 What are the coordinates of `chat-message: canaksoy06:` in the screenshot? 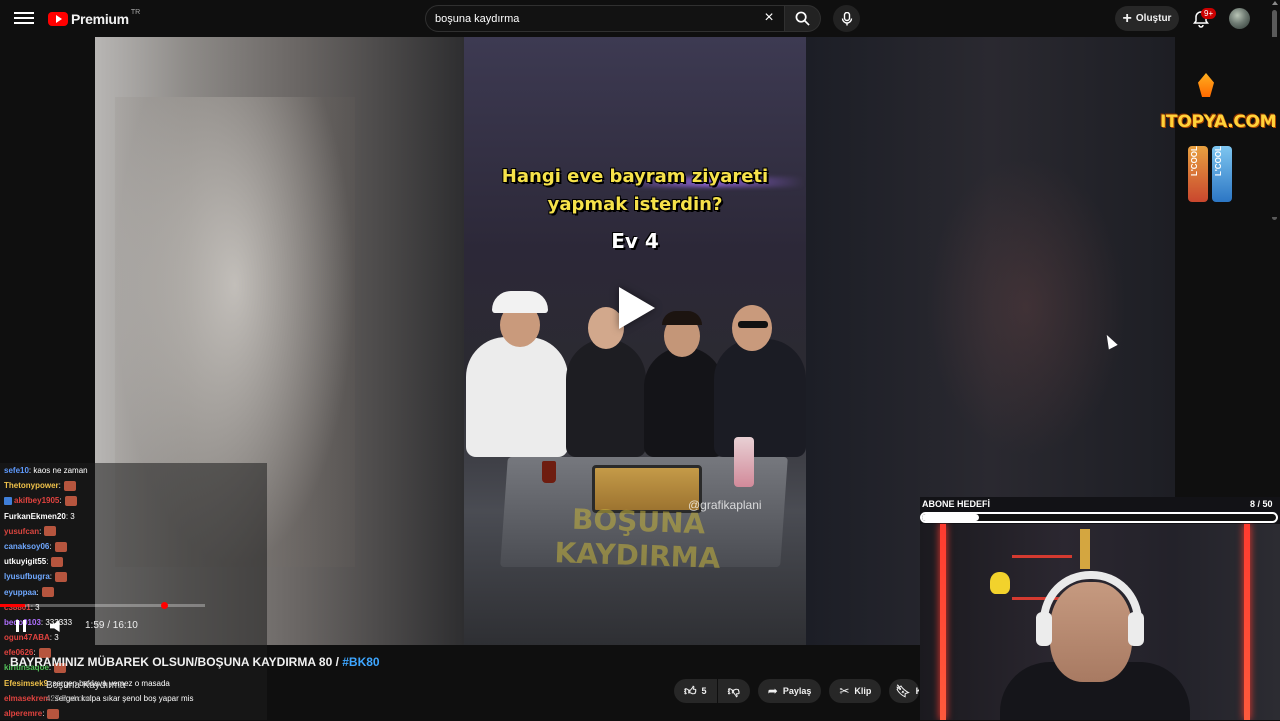 It's located at (135, 546).